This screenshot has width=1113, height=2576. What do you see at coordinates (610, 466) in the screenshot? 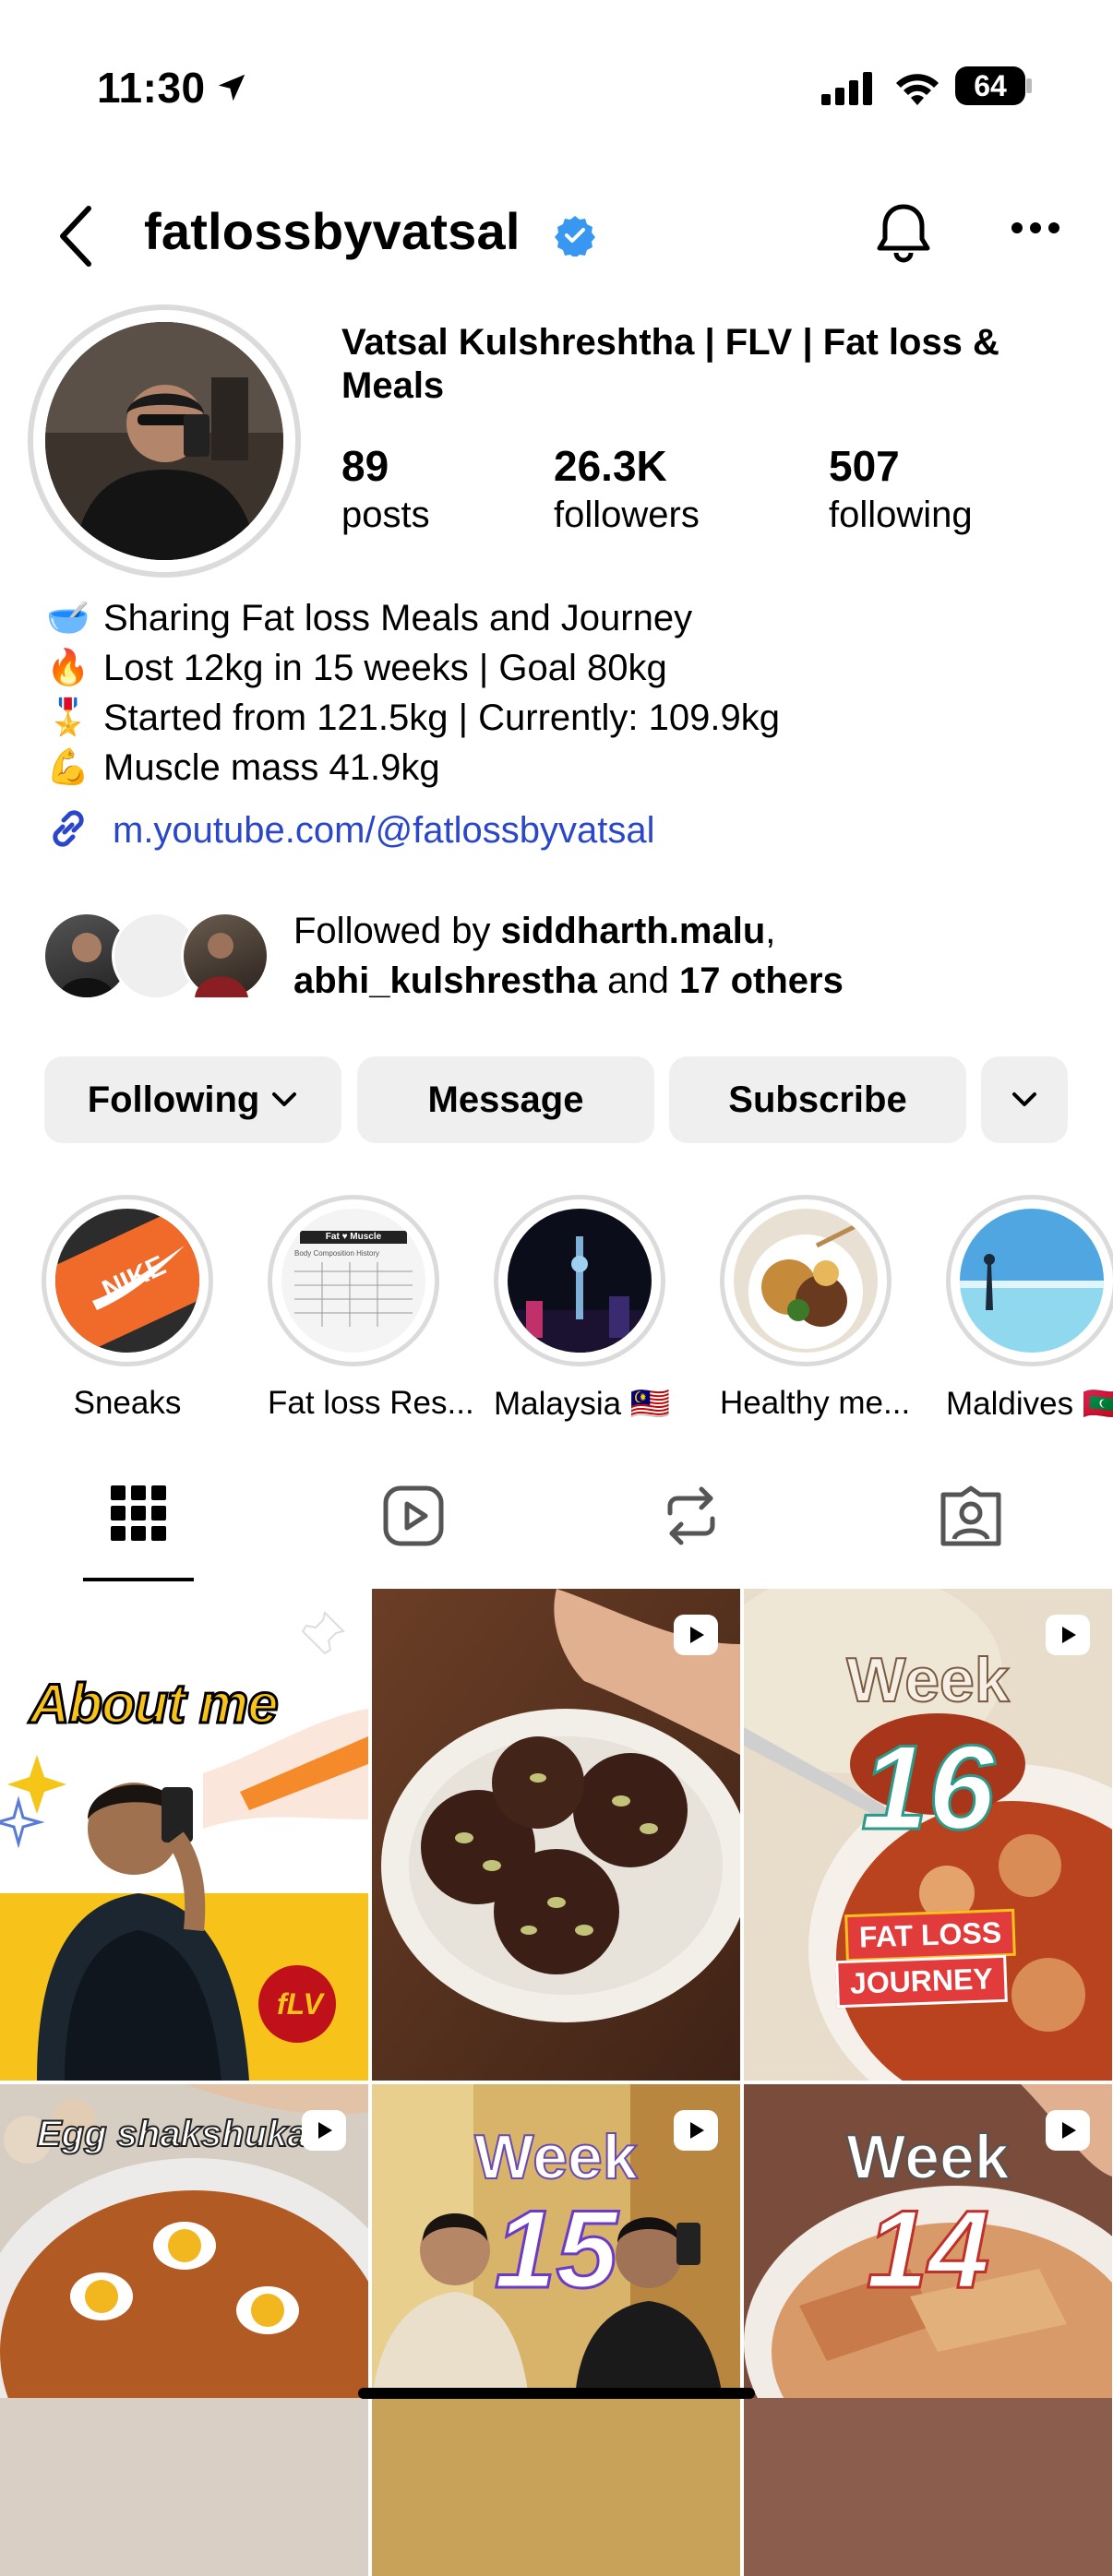
I see `followers-count: 26.3K` at bounding box center [610, 466].